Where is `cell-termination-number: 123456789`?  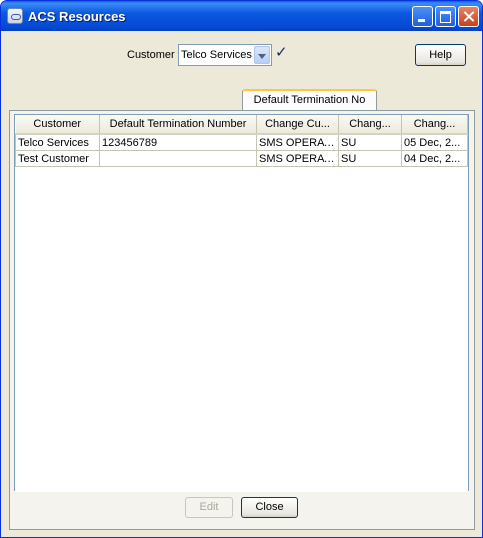
cell-termination-number: 123456789 is located at coordinates (178, 142).